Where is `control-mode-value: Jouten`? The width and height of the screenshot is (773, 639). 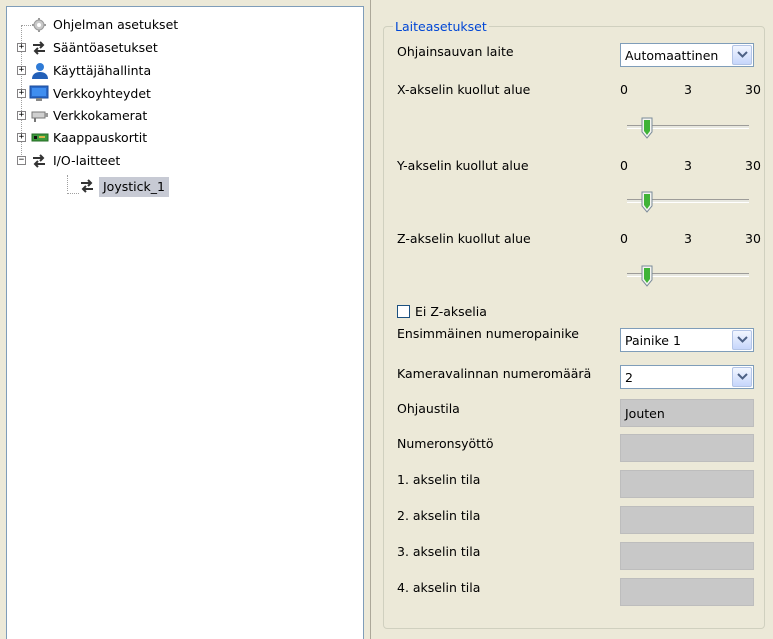 control-mode-value: Jouten is located at coordinates (645, 413).